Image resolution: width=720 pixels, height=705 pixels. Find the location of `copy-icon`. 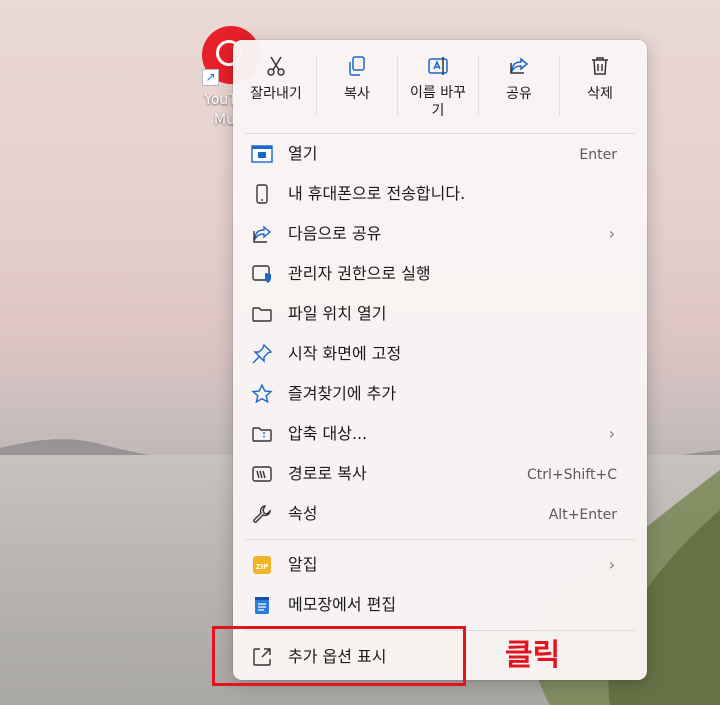

copy-icon is located at coordinates (357, 66).